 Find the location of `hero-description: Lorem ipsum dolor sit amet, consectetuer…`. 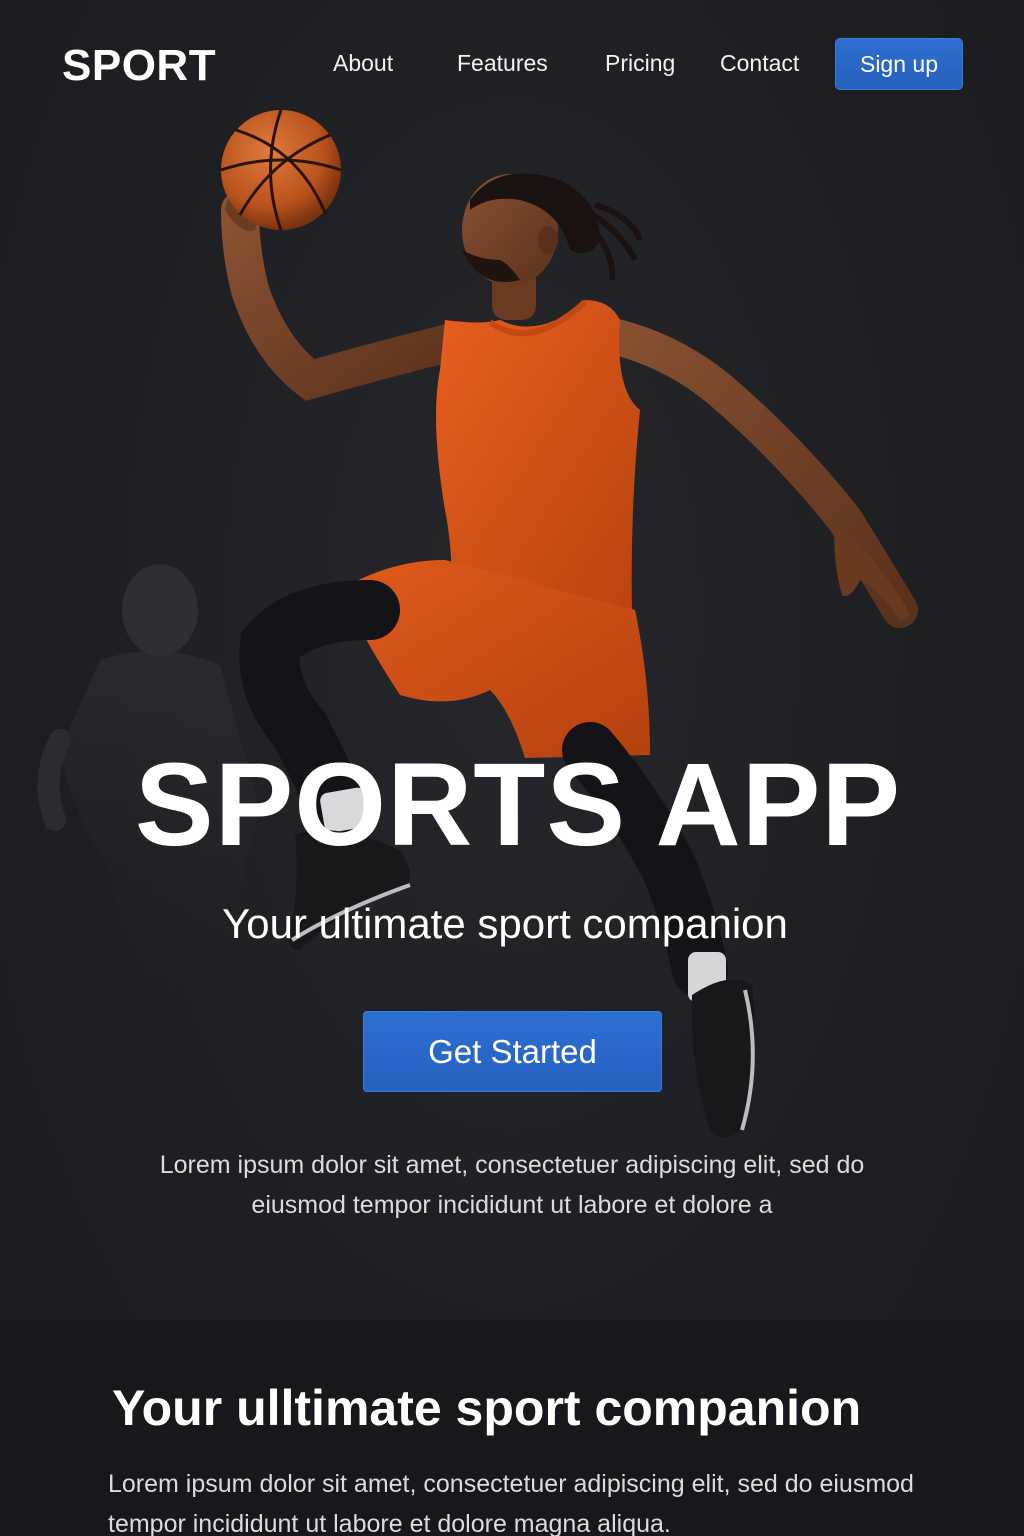

hero-description: Lorem ipsum dolor sit amet, consectetuer… is located at coordinates (512, 1185).